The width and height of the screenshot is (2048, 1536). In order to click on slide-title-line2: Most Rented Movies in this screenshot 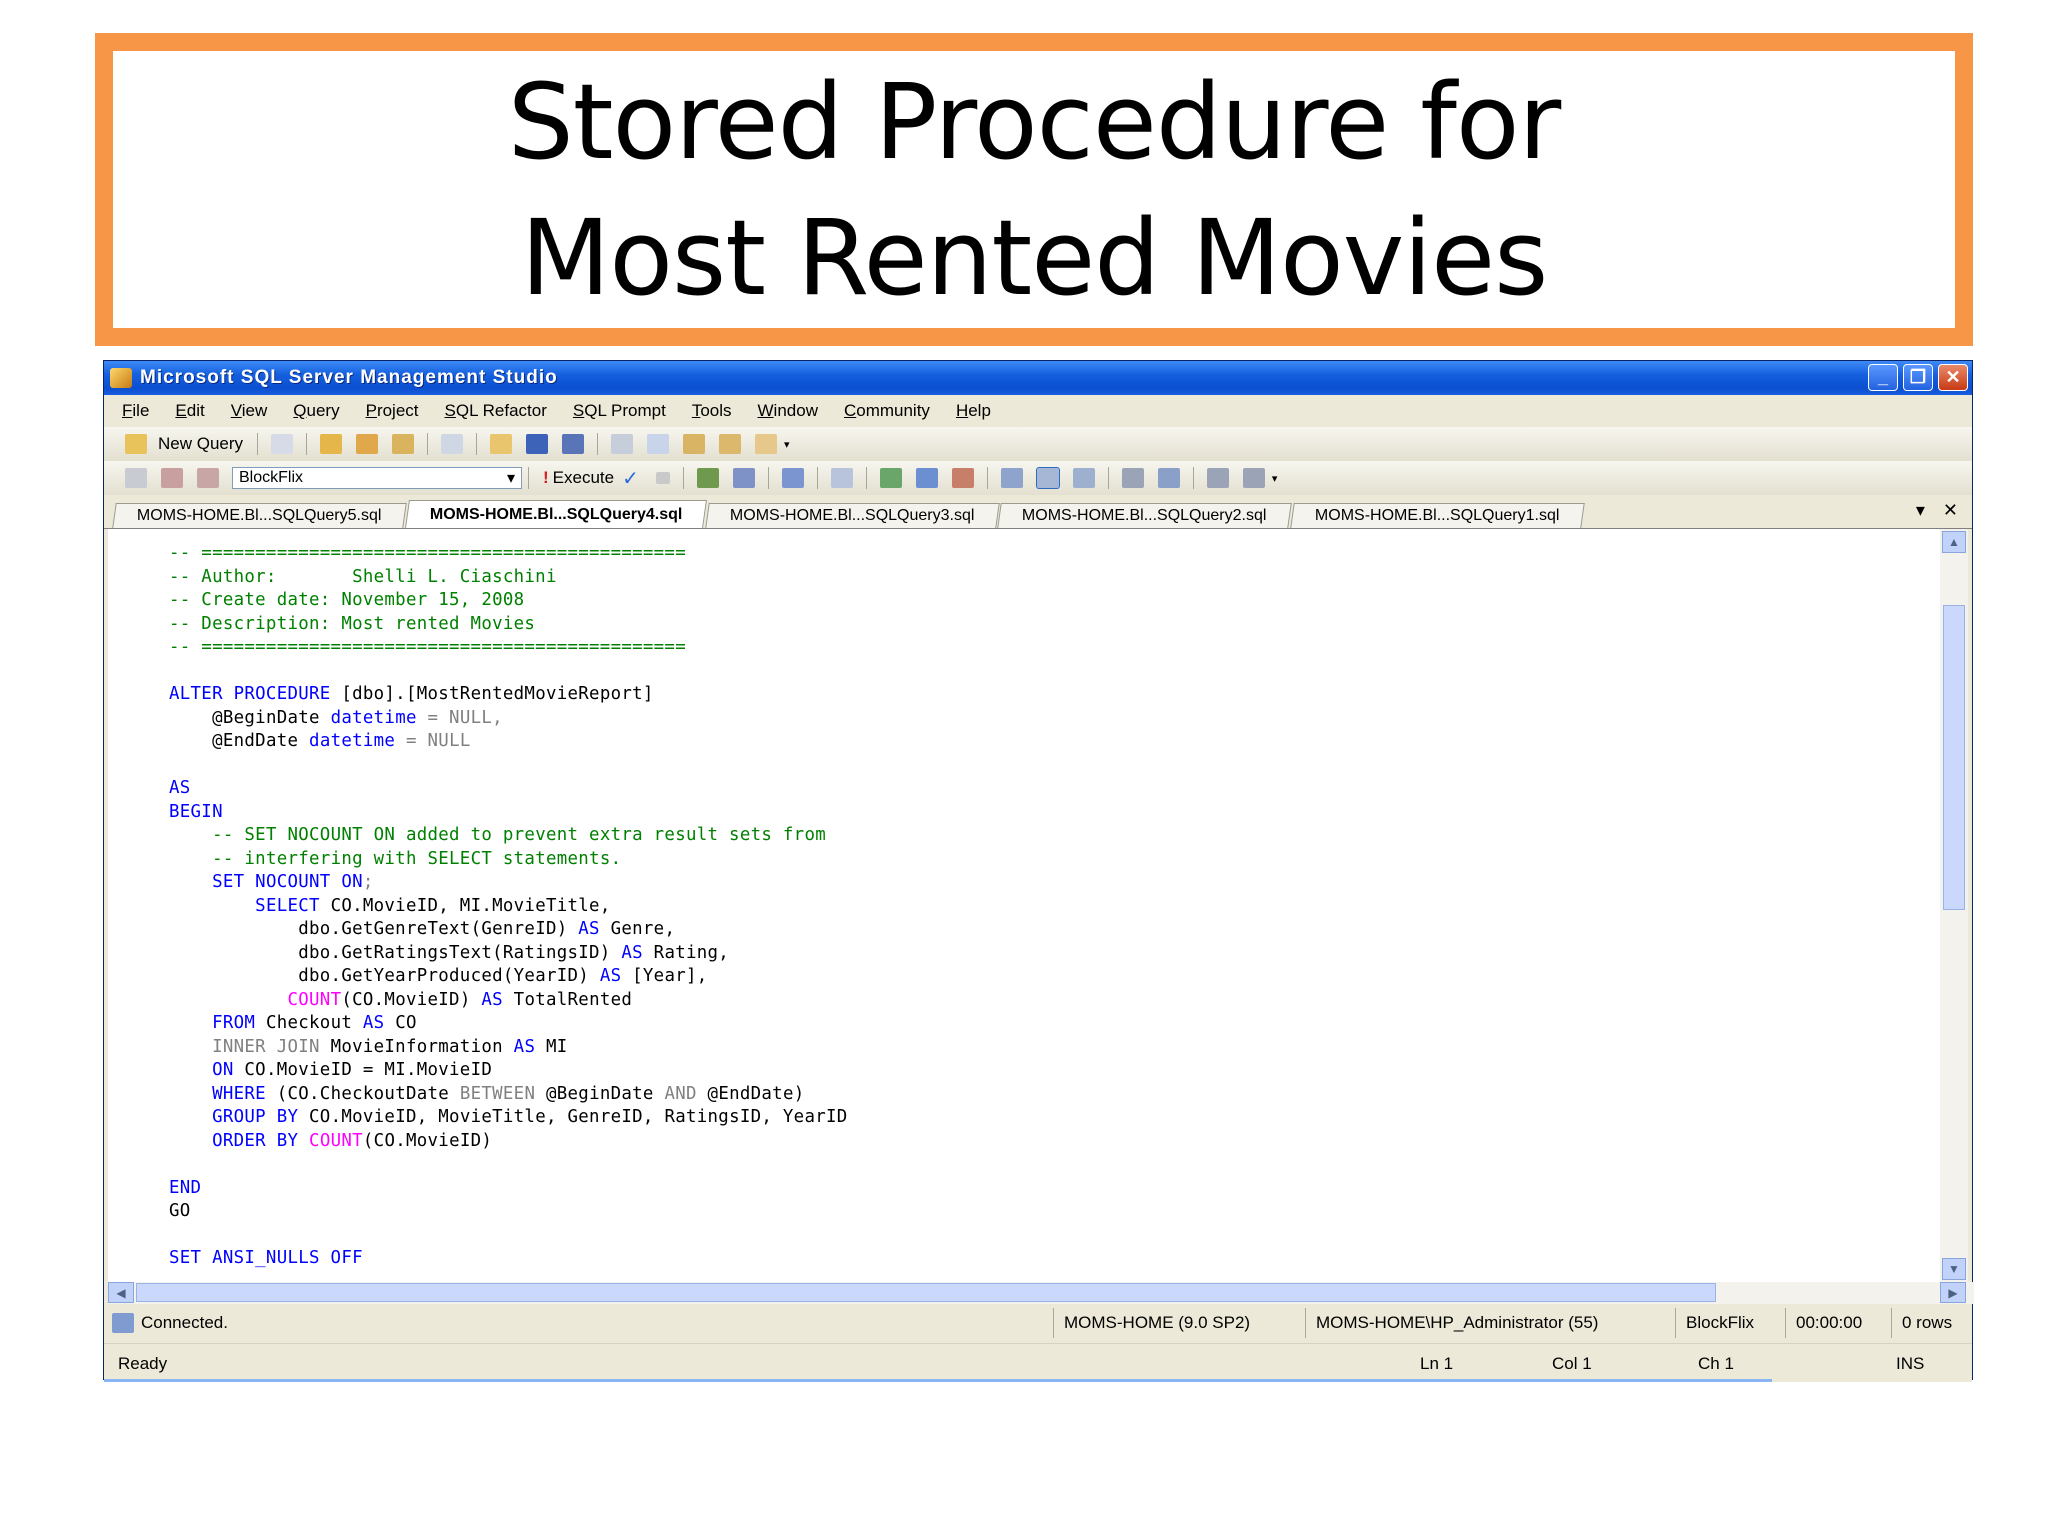, I will do `click(1034, 257)`.